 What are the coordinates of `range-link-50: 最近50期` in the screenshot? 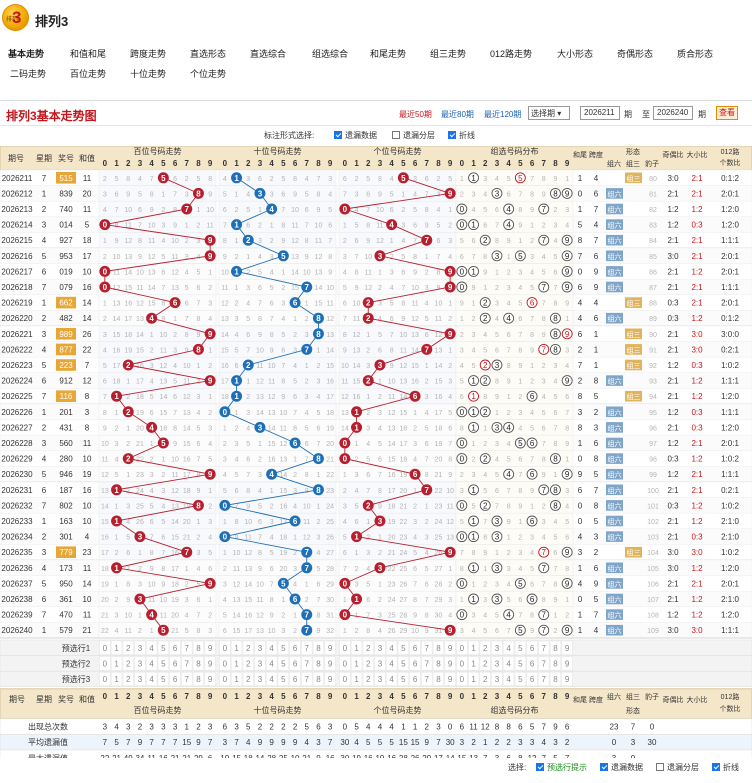 It's located at (415, 114).